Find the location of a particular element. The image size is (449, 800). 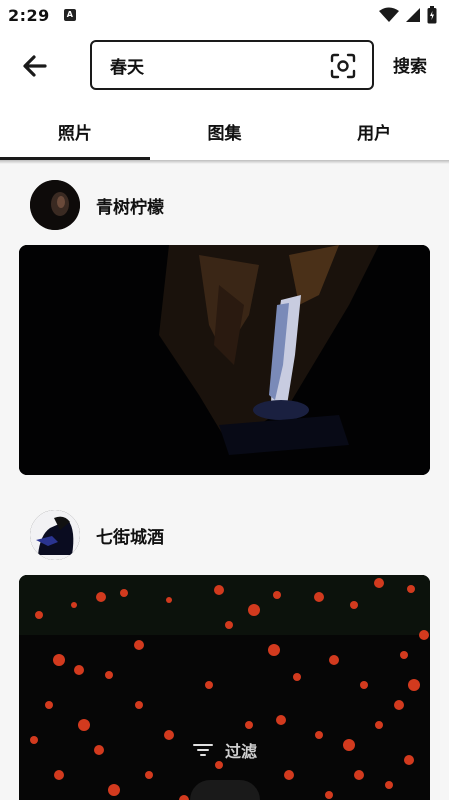

author-name: 七街城酒 is located at coordinates (130, 535).